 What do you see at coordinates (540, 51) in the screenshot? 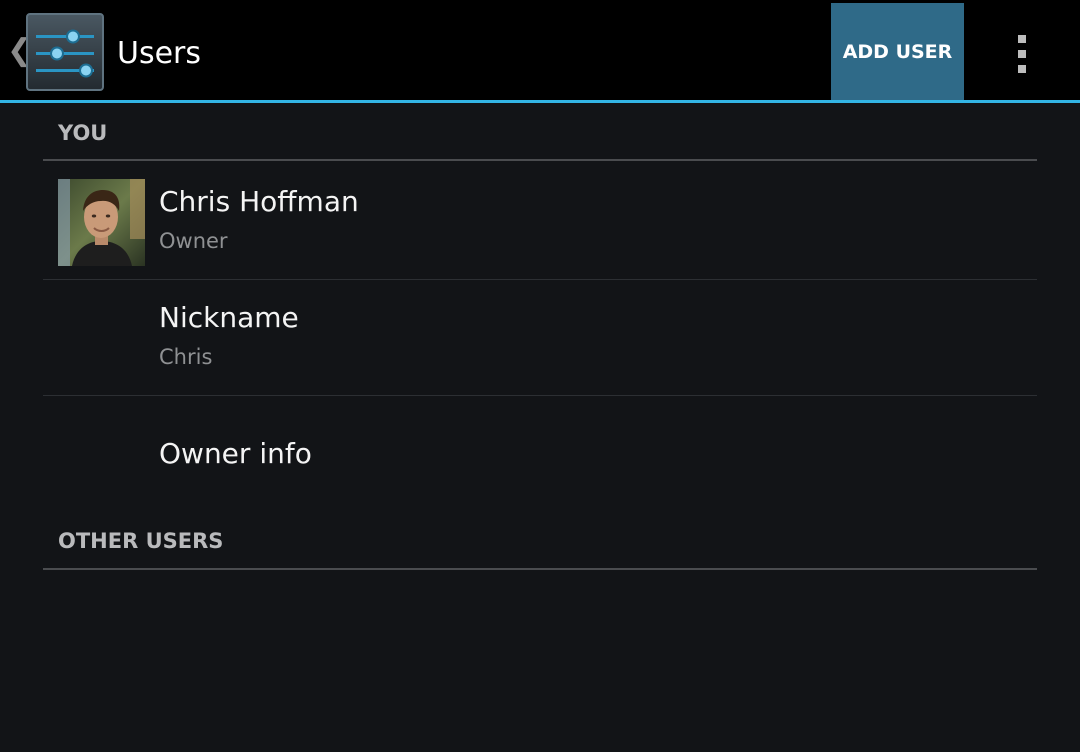
I see `action-bar: ❮ Users ADD USER` at bounding box center [540, 51].